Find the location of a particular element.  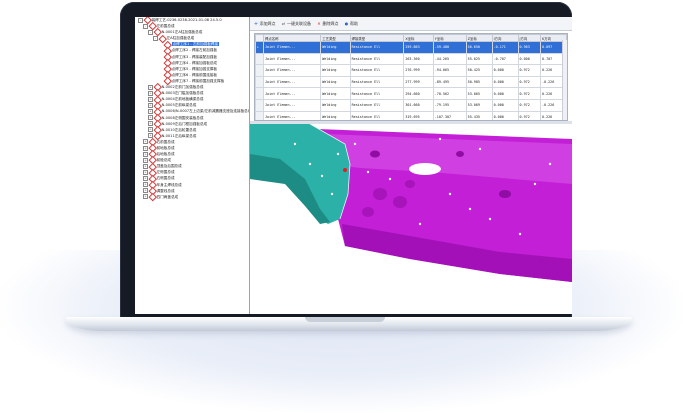

node-diamond-icon is located at coordinates (152, 196).